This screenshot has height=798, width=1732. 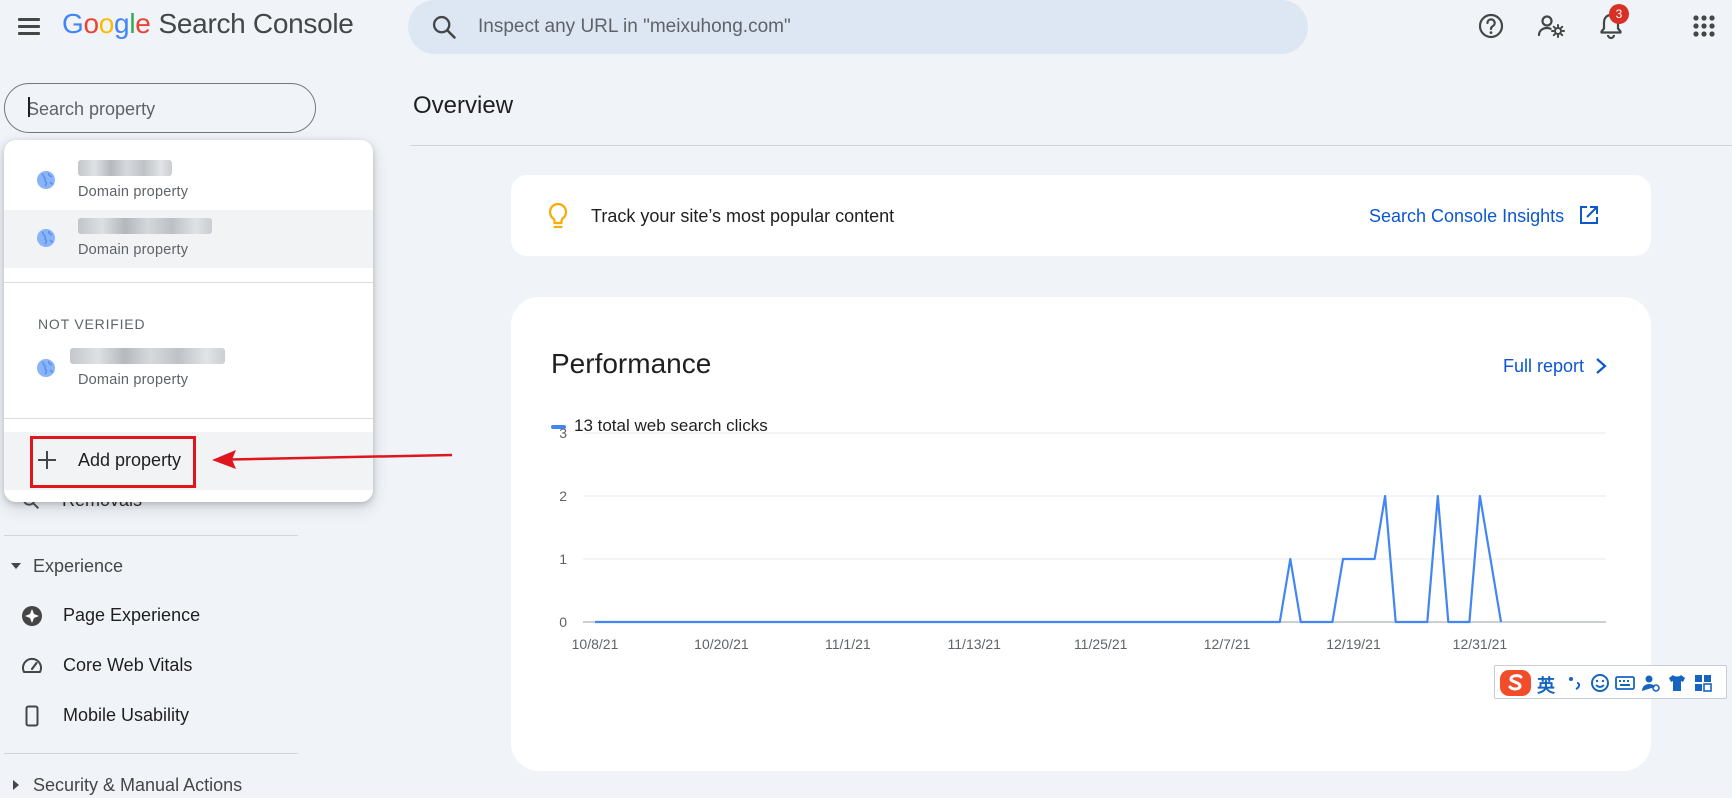 I want to click on lightbulb-icon, so click(x=558, y=215).